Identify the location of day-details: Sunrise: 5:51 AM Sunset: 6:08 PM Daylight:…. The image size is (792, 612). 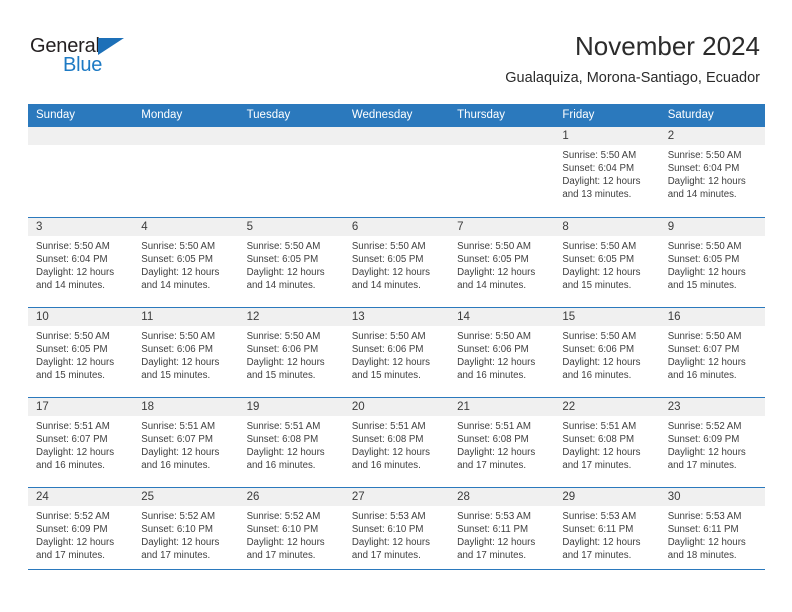
(291, 444).